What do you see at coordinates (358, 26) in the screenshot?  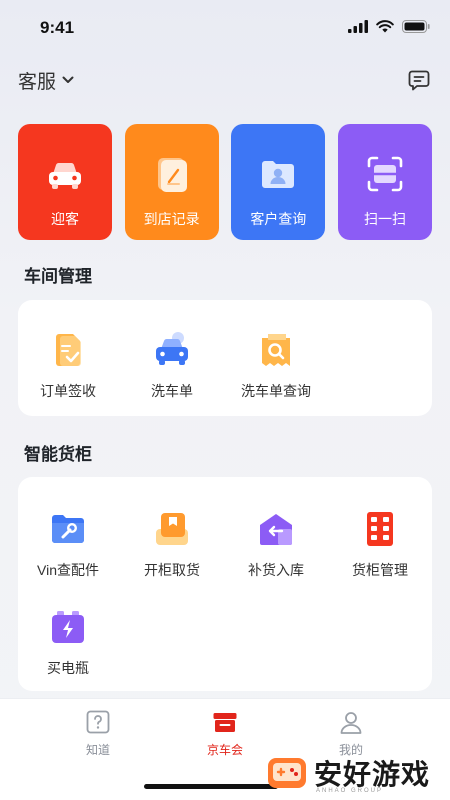 I see `signal-icon` at bounding box center [358, 26].